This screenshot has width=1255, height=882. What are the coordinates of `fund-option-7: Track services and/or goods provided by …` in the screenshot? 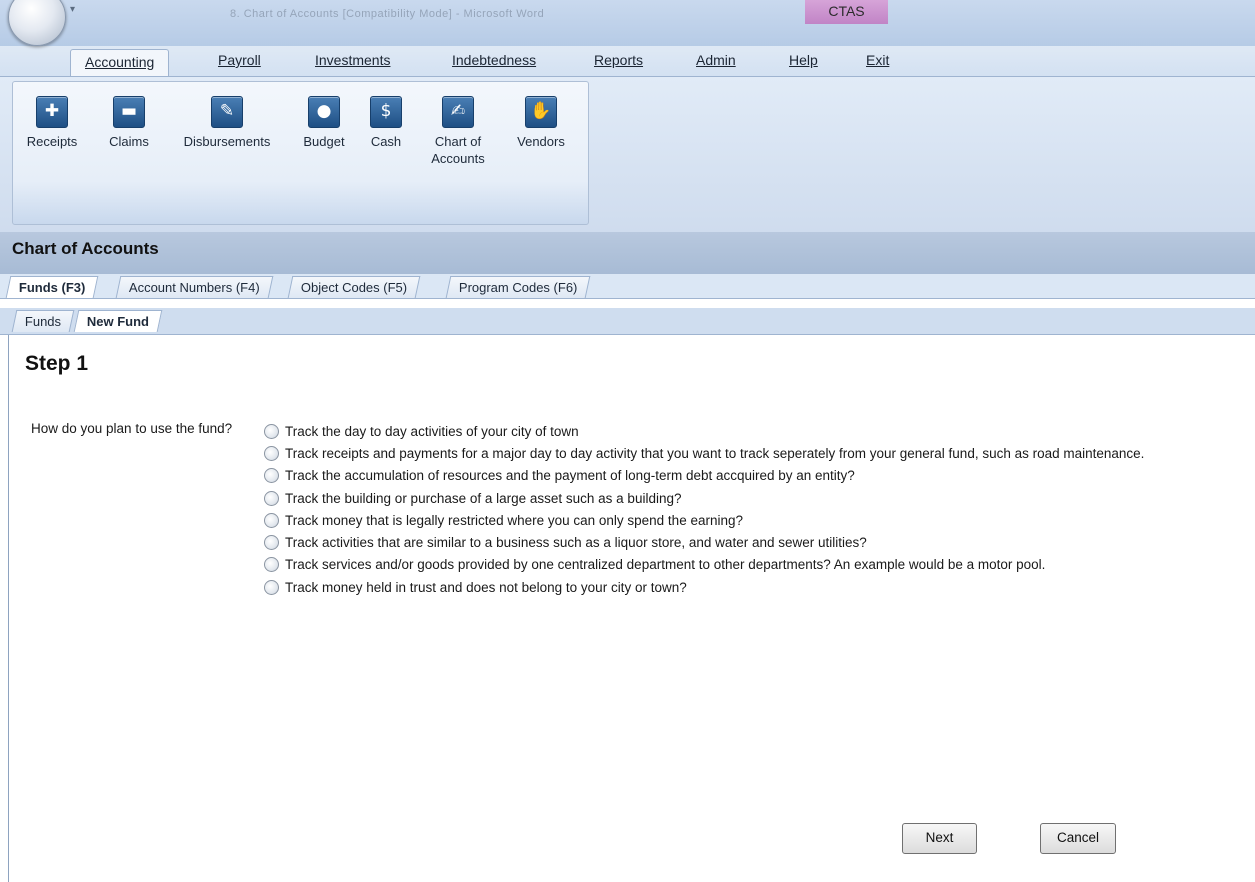 It's located at (704, 565).